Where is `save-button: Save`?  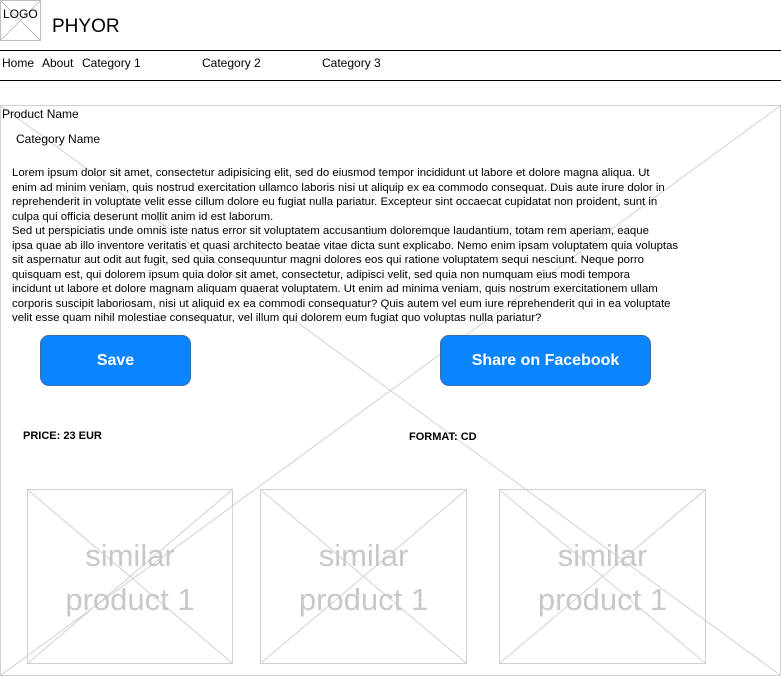
save-button: Save is located at coordinates (115, 360).